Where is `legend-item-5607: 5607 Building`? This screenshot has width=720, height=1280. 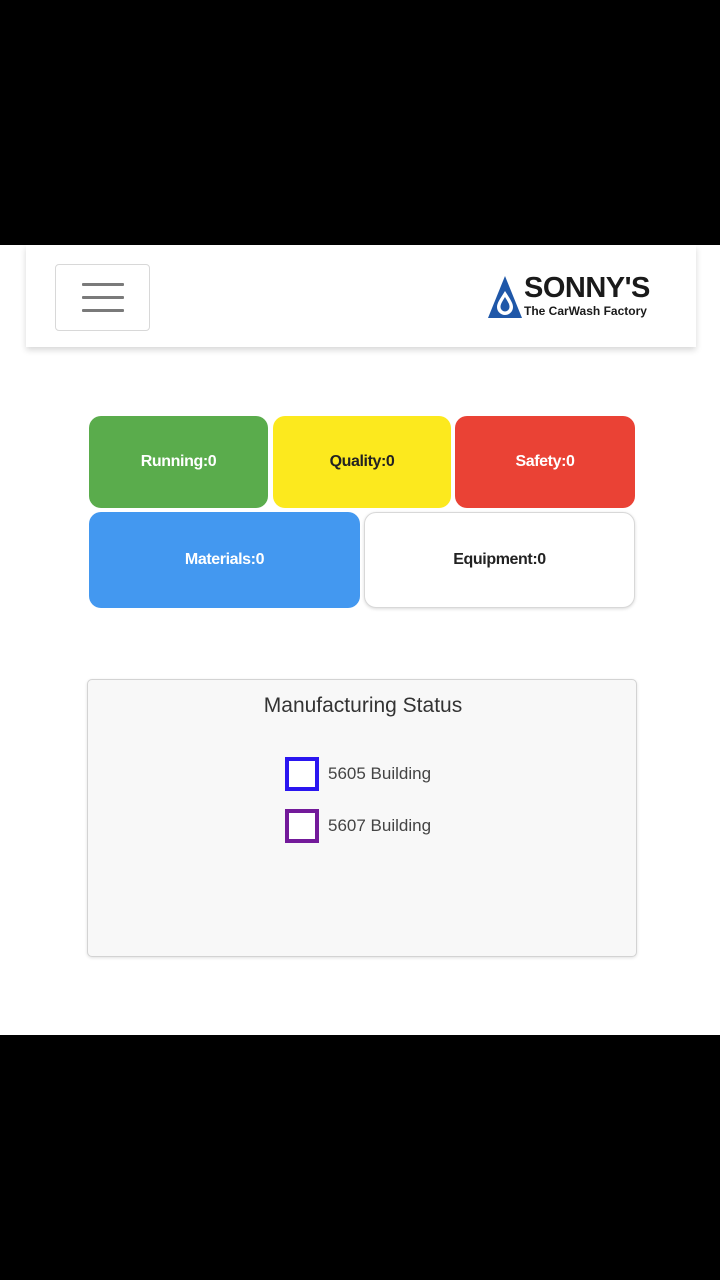
legend-item-5607: 5607 Building is located at coordinates (358, 826).